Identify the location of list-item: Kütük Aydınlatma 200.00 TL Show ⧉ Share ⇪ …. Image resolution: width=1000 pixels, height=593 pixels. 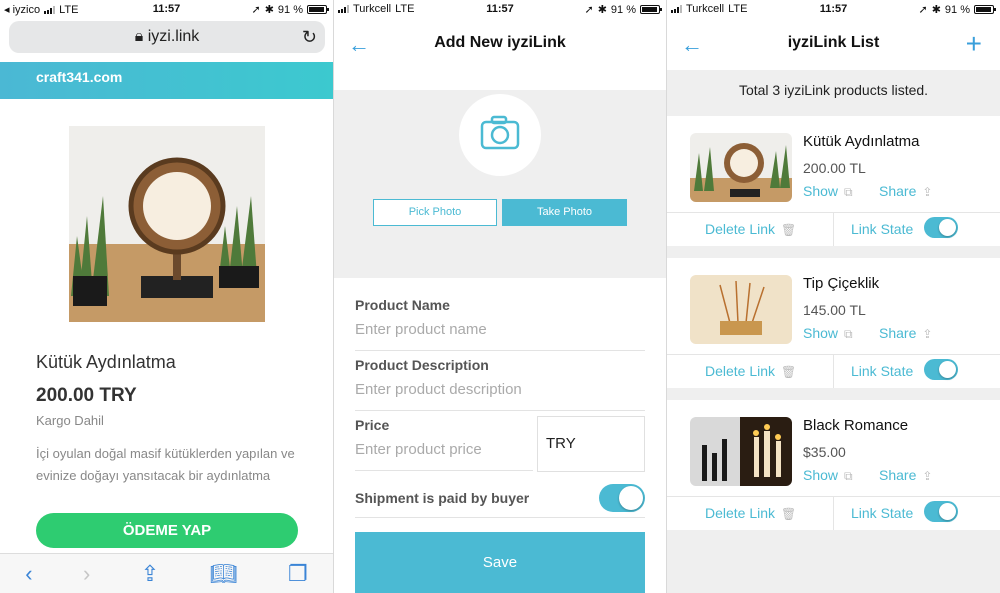
(833, 181).